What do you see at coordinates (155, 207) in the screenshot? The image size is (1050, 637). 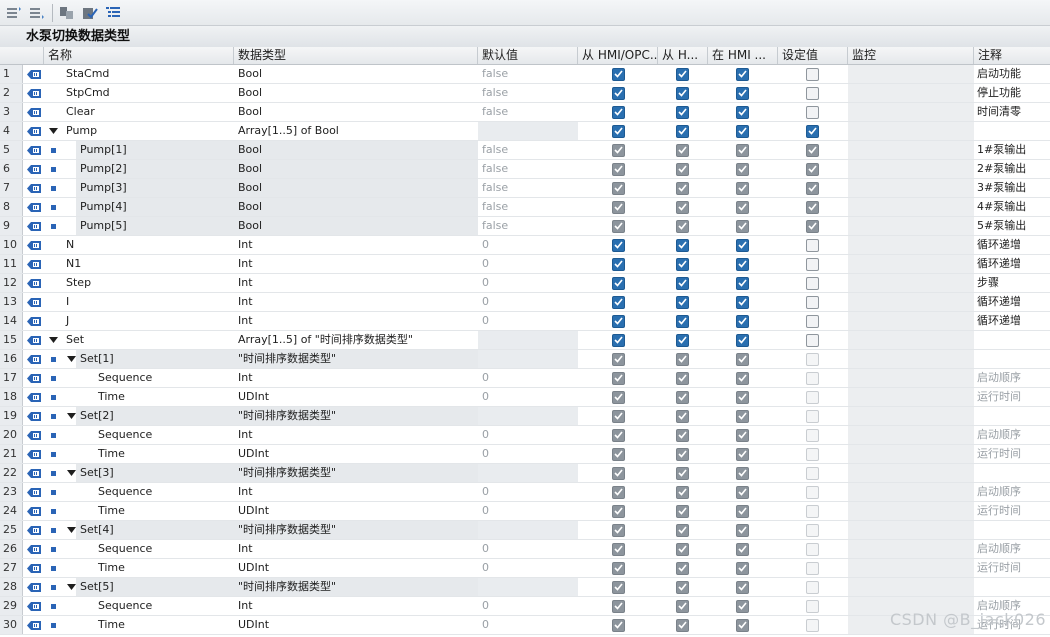 I see `name-cell: Pump[4]` at bounding box center [155, 207].